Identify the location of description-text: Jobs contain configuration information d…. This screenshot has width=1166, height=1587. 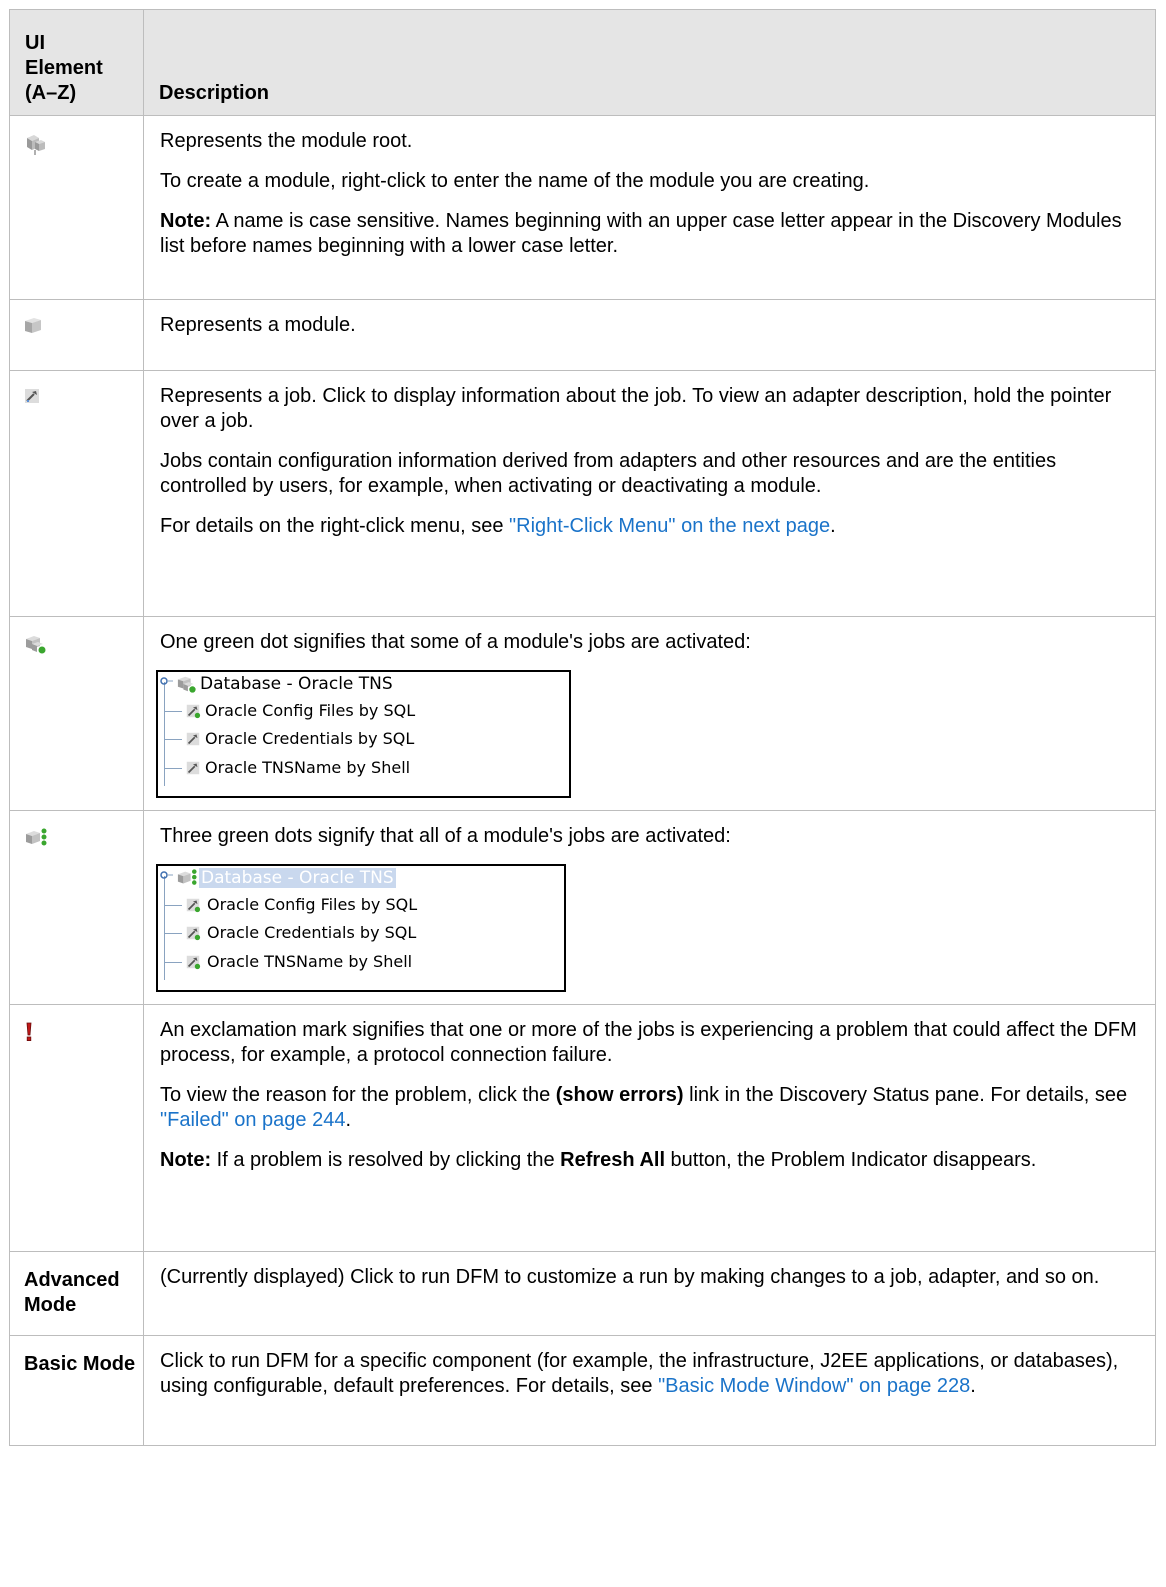
(608, 473).